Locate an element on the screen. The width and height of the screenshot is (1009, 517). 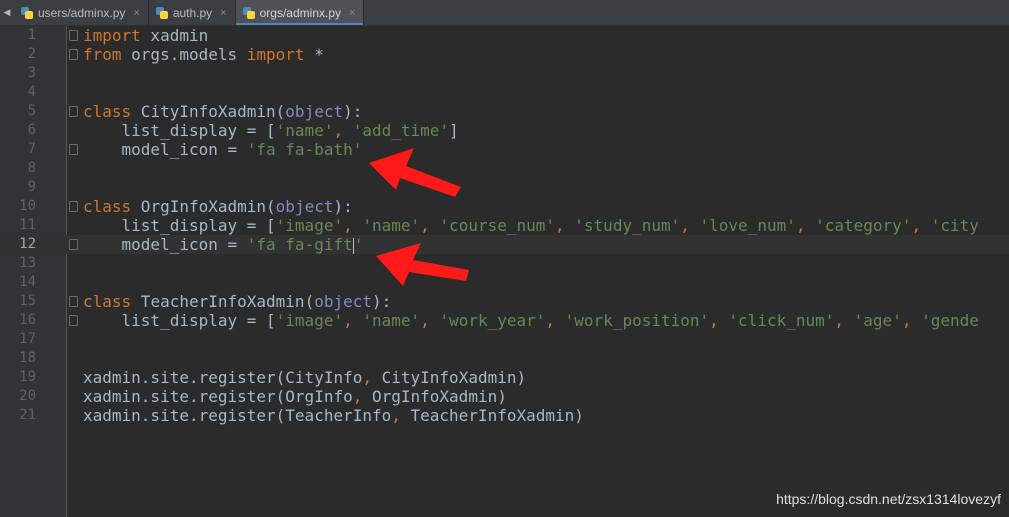
code-line: 10 class OrgInfoXadmin(object): is located at coordinates (504, 206).